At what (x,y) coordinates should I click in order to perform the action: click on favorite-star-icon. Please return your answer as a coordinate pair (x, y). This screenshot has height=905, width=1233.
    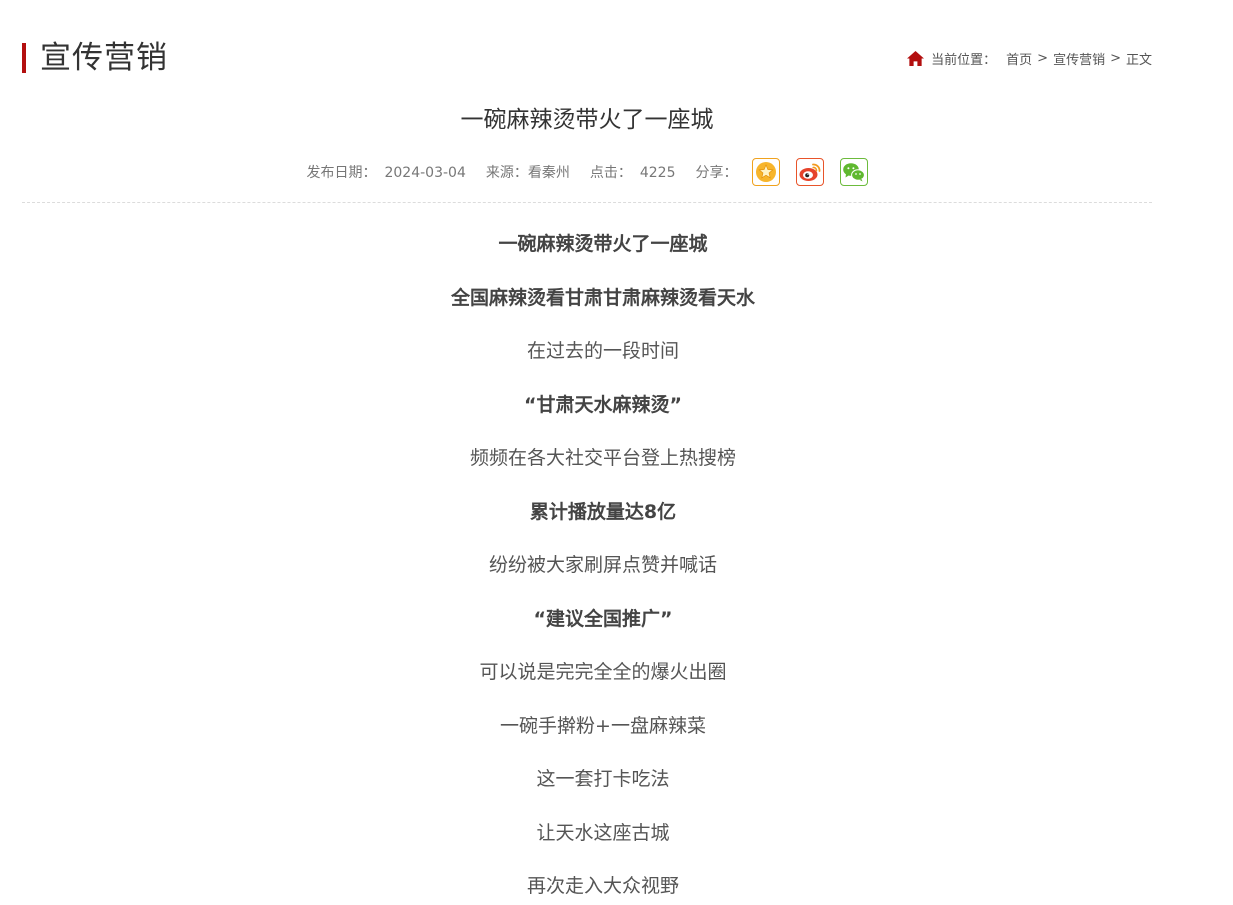
    Looking at the image, I should click on (765, 172).